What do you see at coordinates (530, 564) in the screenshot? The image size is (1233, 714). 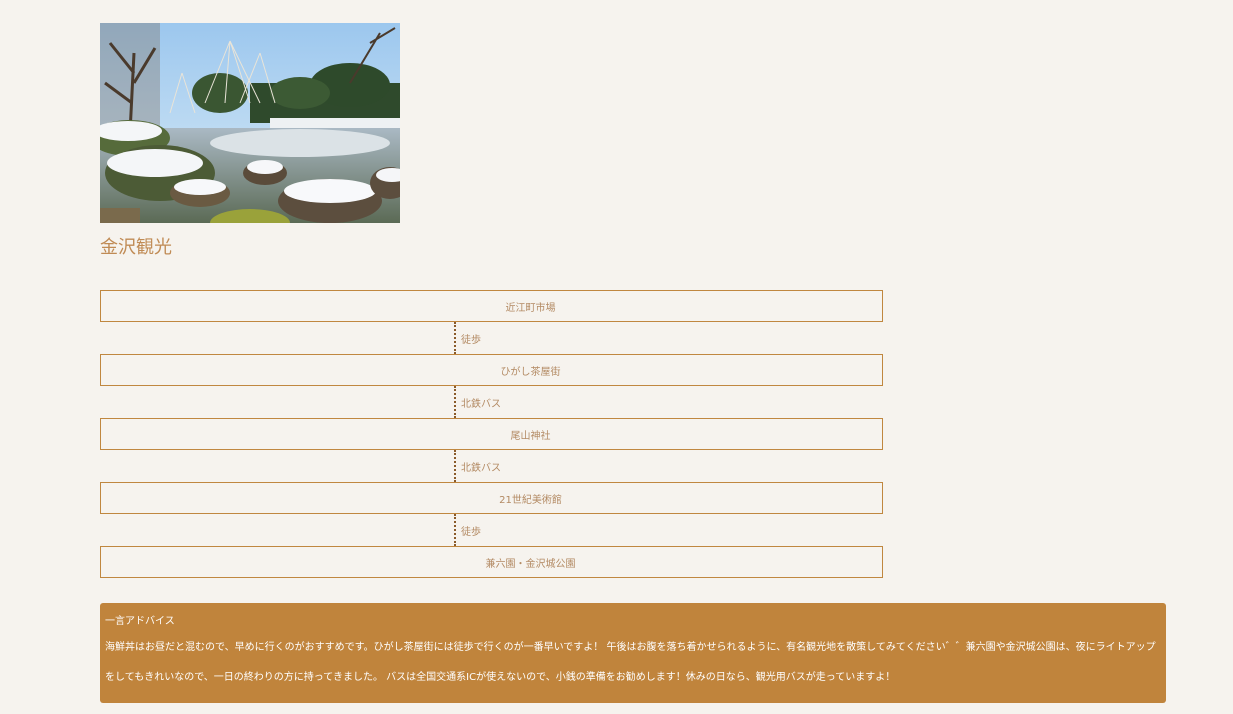 I see `route-stop-label: 兼六園・金沢城公園` at bounding box center [530, 564].